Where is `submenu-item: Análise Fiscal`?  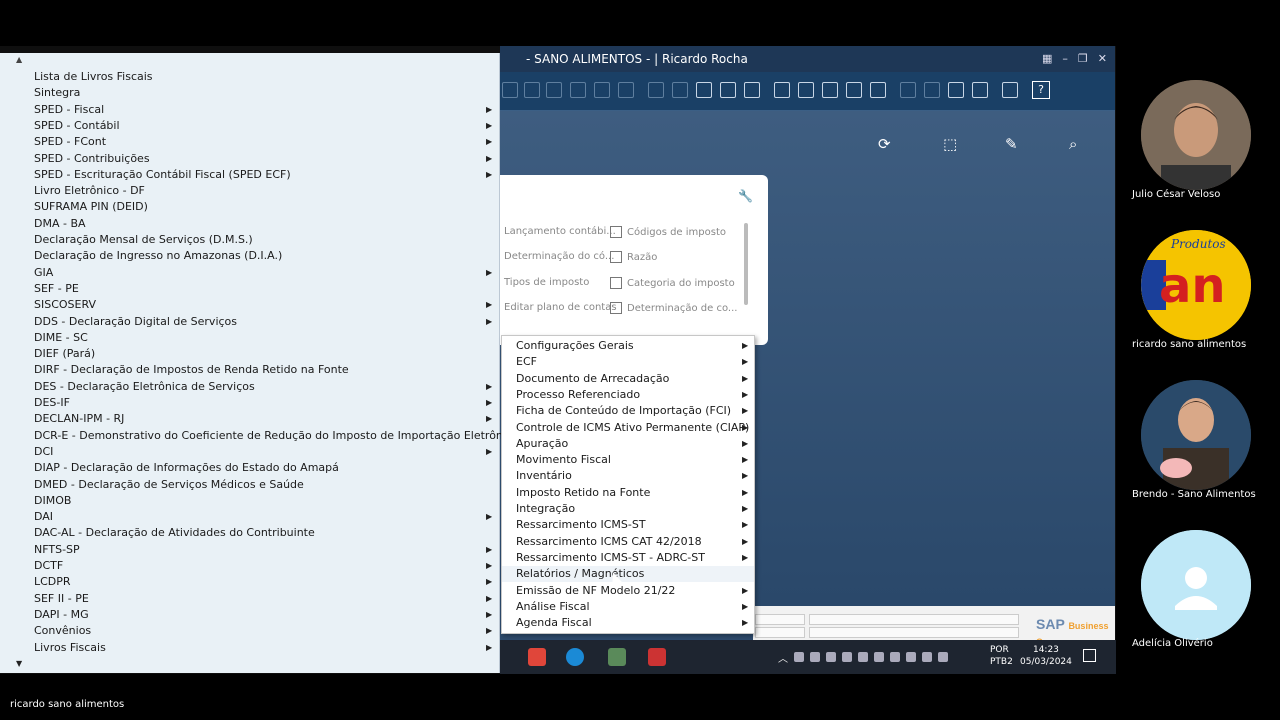
submenu-item: Análise Fiscal is located at coordinates (553, 607).